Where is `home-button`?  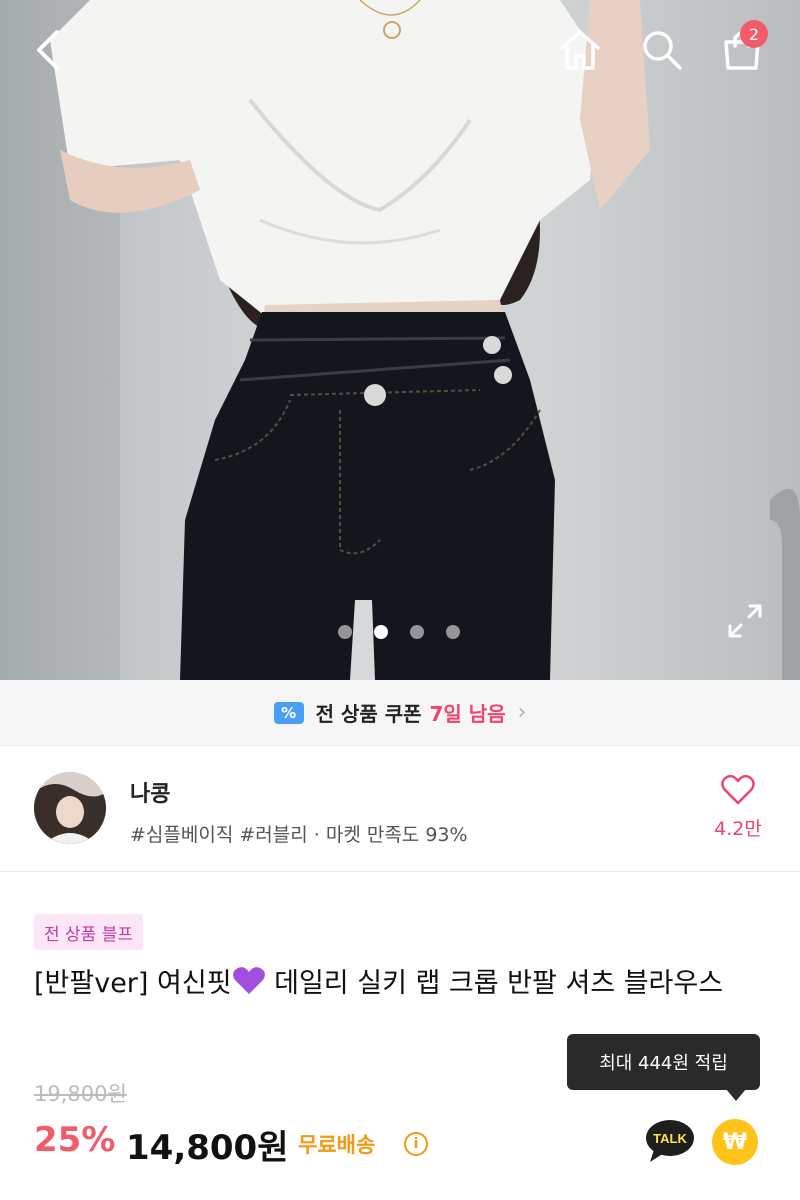 home-button is located at coordinates (580, 50).